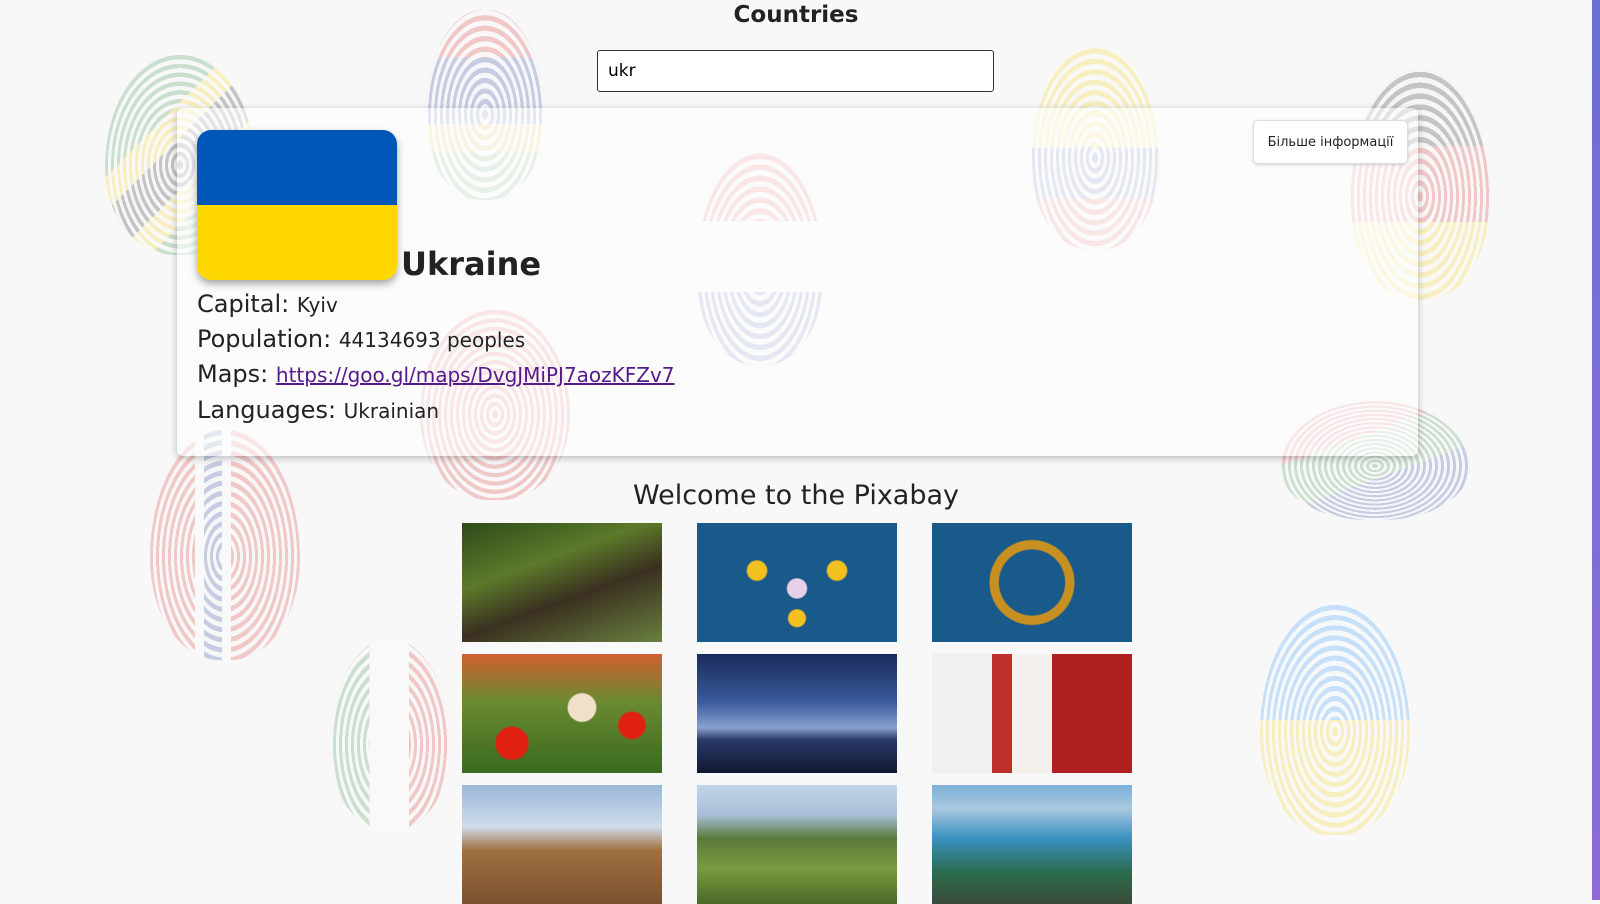 The image size is (1600, 904). What do you see at coordinates (432, 340) in the screenshot?
I see `population-value: 44134693 peoples` at bounding box center [432, 340].